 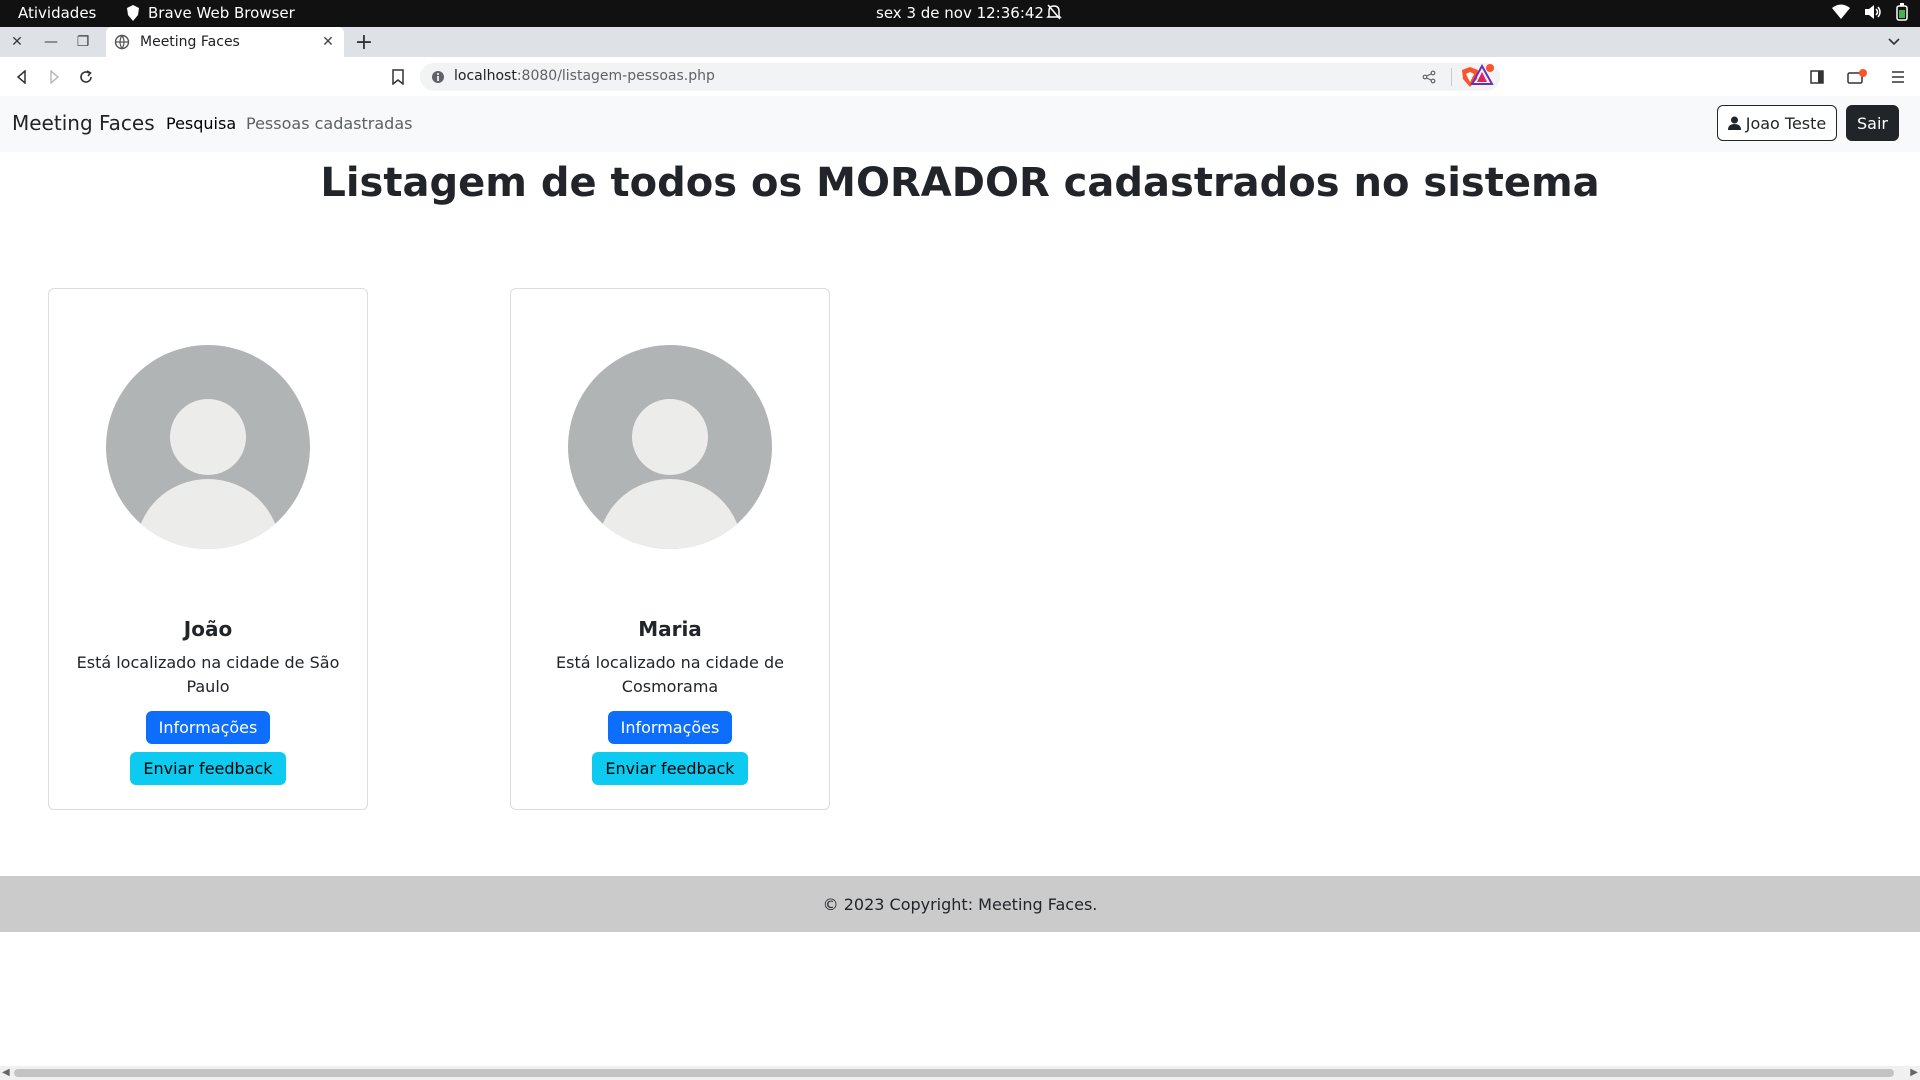 I want to click on user-profile-button: Joao Teste, so click(x=1777, y=123).